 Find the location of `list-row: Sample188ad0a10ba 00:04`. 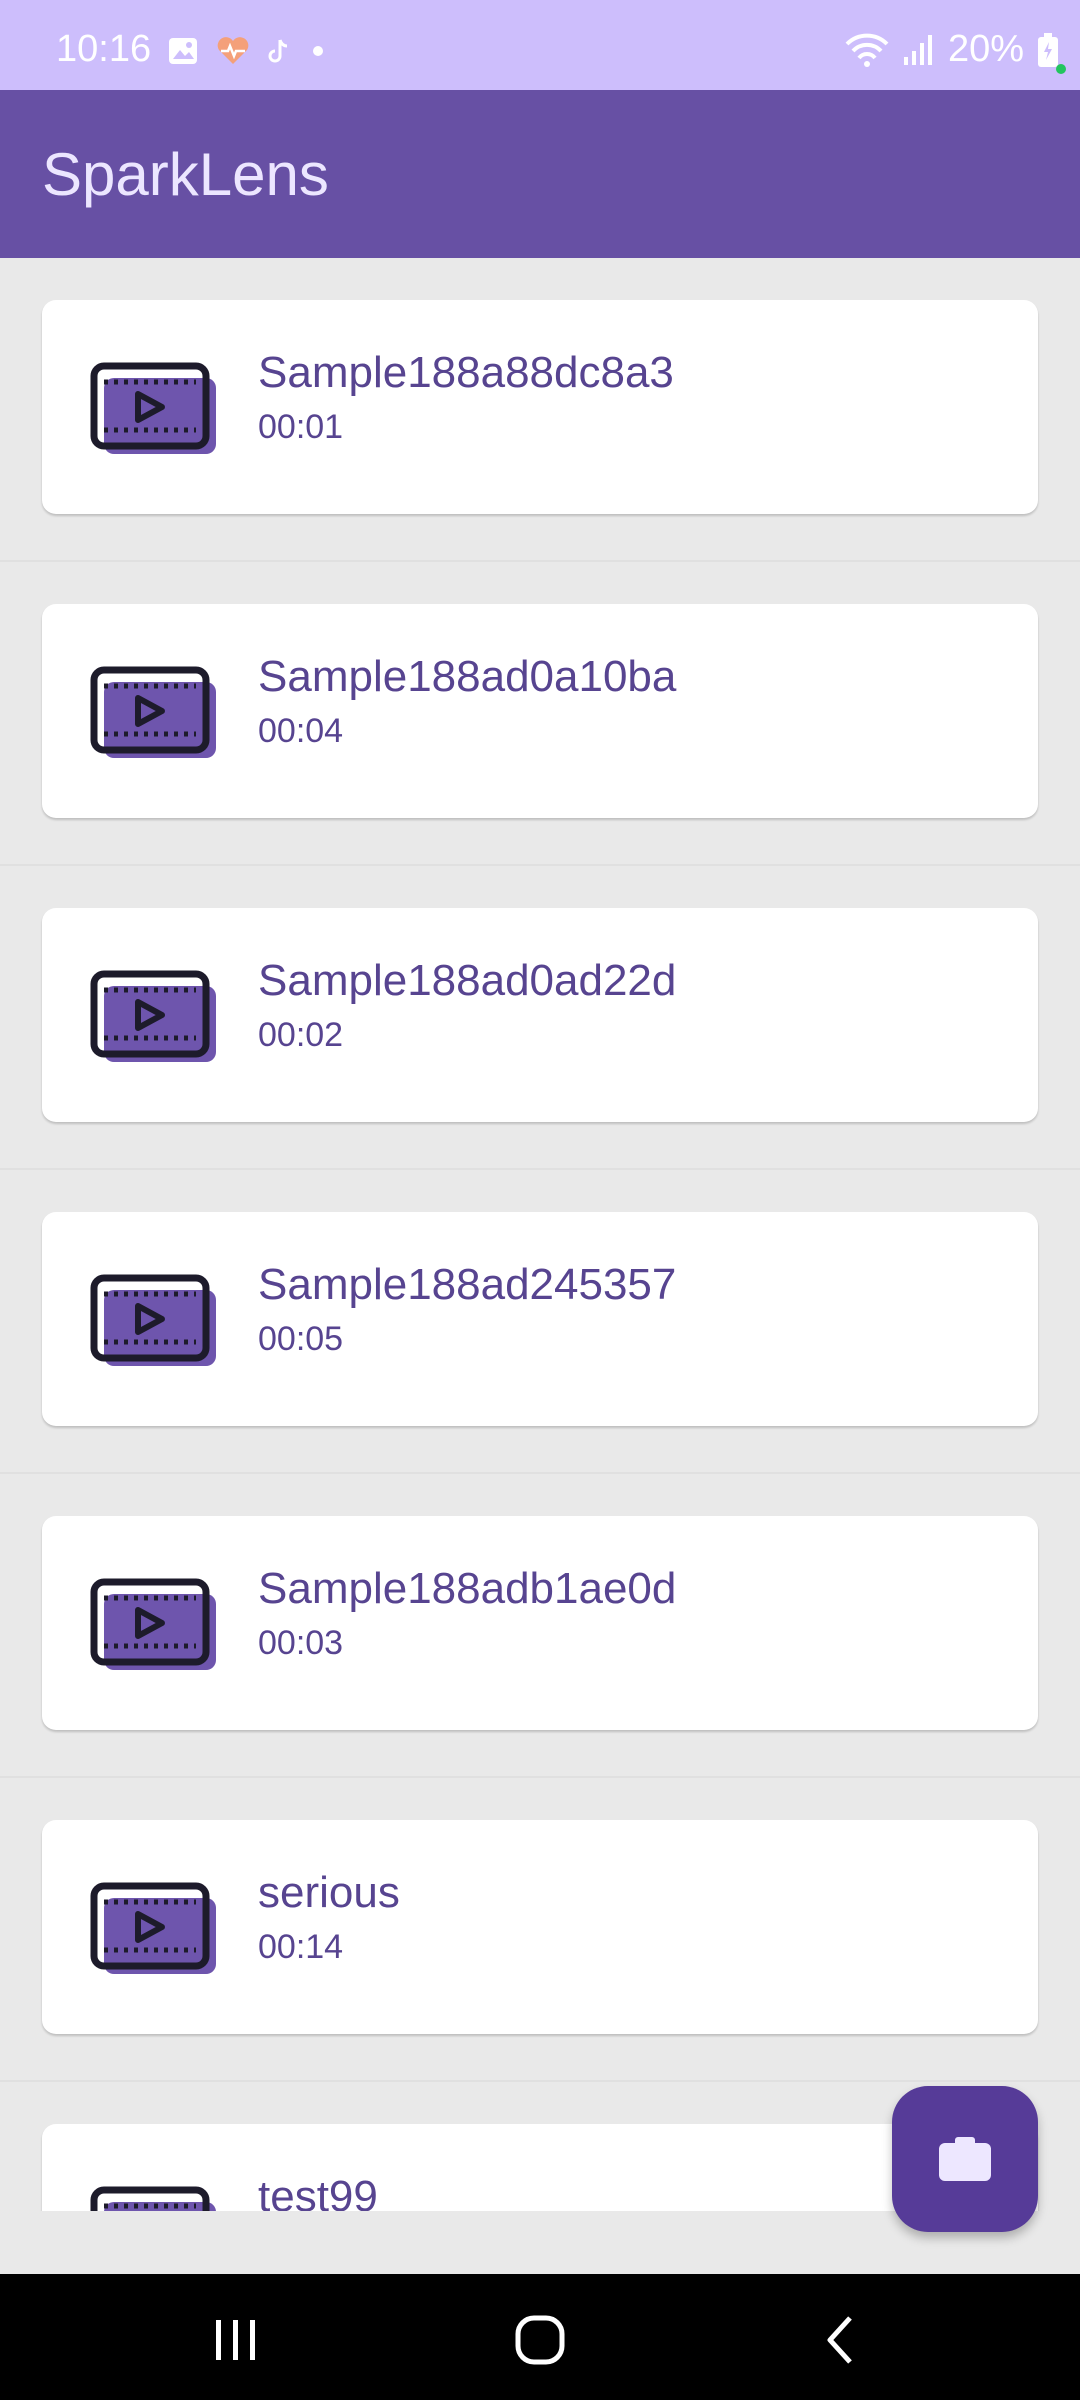

list-row: Sample188ad0a10ba 00:04 is located at coordinates (540, 714).